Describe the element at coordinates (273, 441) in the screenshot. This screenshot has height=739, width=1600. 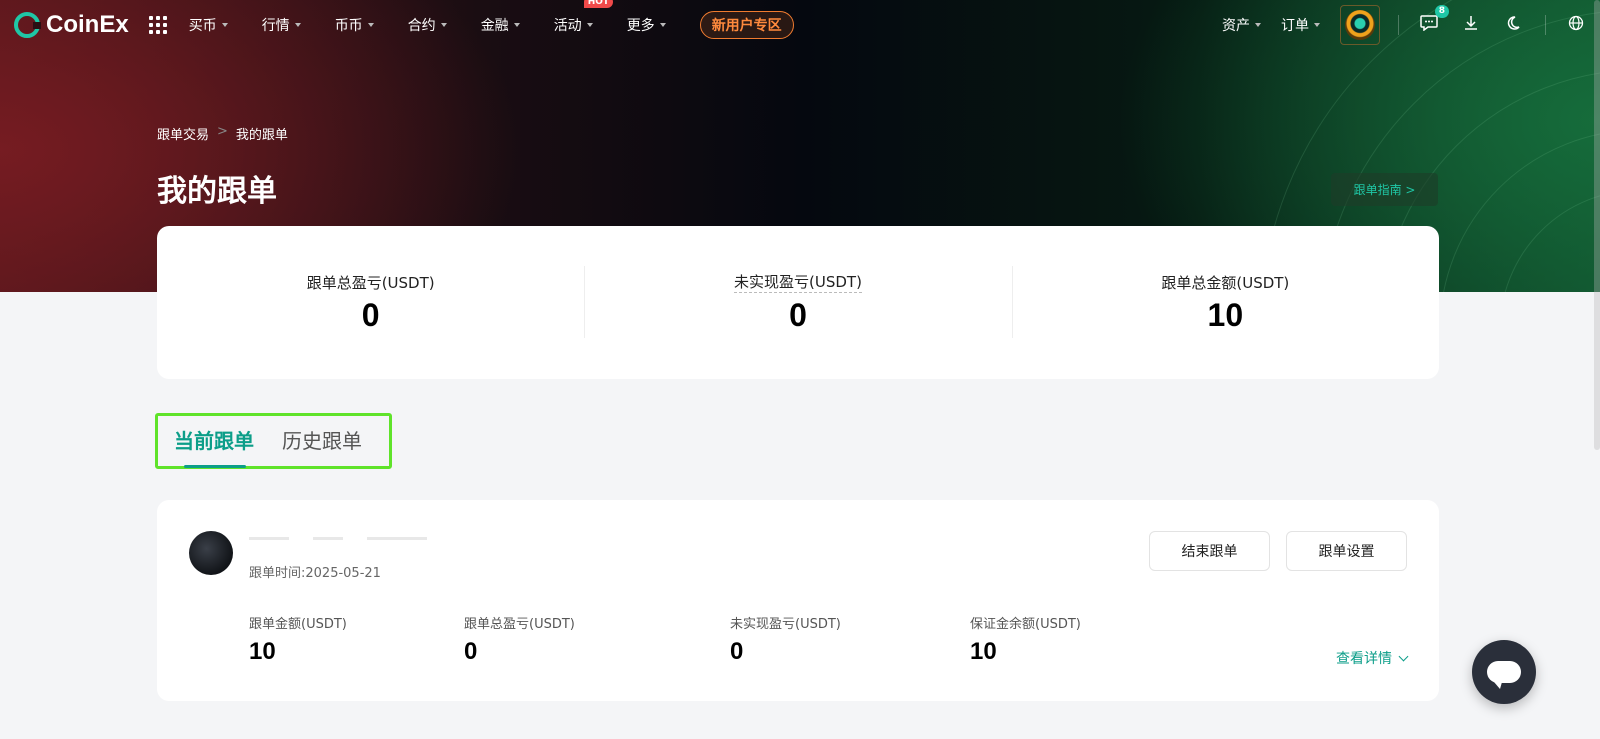
I see `order-tabs: 当前跟单 历史跟单` at that location.